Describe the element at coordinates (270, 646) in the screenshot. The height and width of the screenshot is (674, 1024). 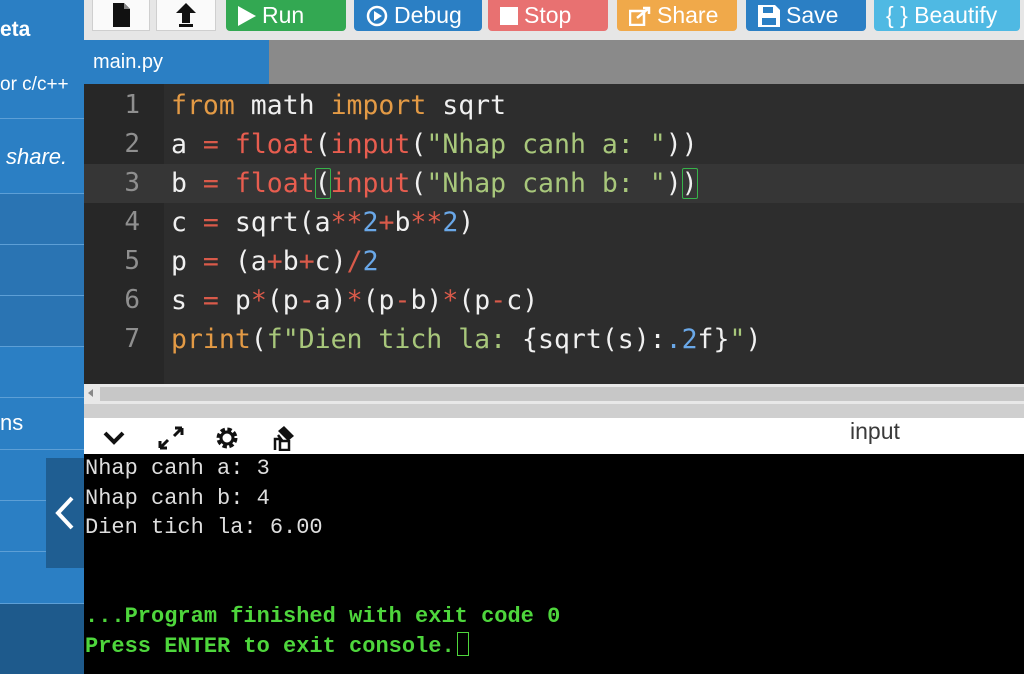
I see `console-prompt-text: Press ENTER to exit console.` at that location.